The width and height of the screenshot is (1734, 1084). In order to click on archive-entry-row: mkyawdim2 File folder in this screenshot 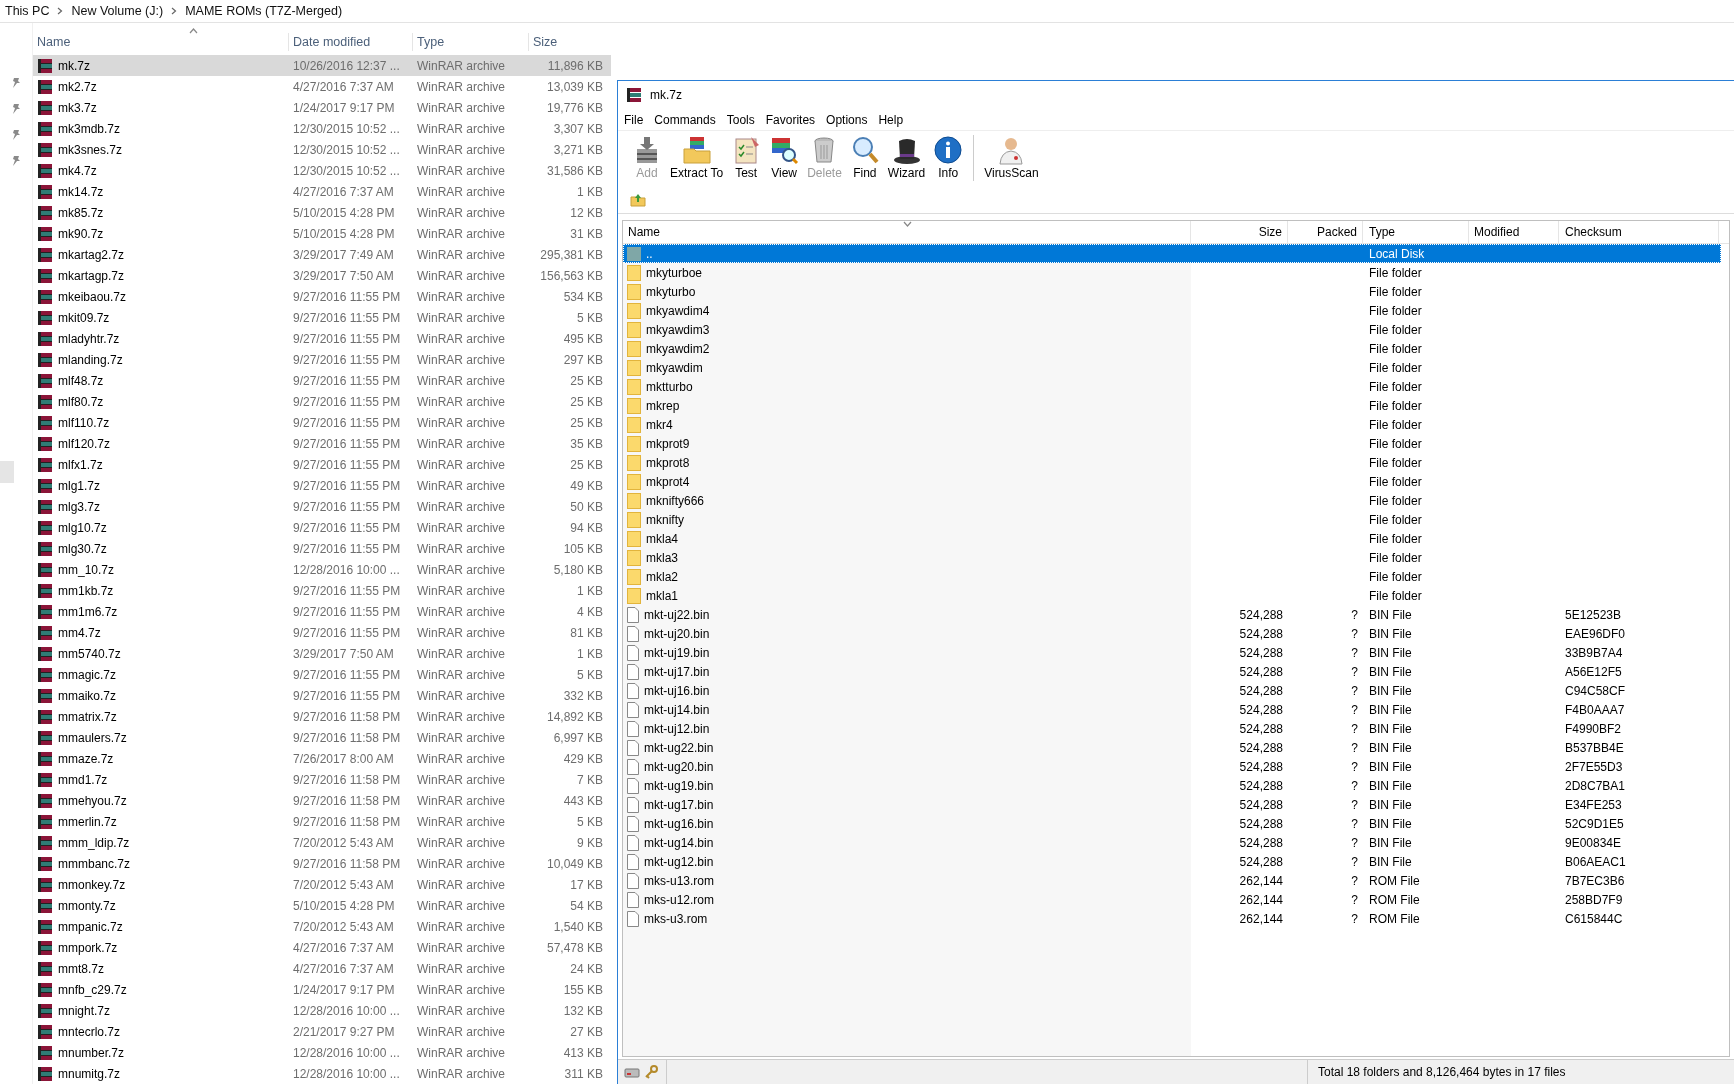, I will do `click(1172, 348)`.